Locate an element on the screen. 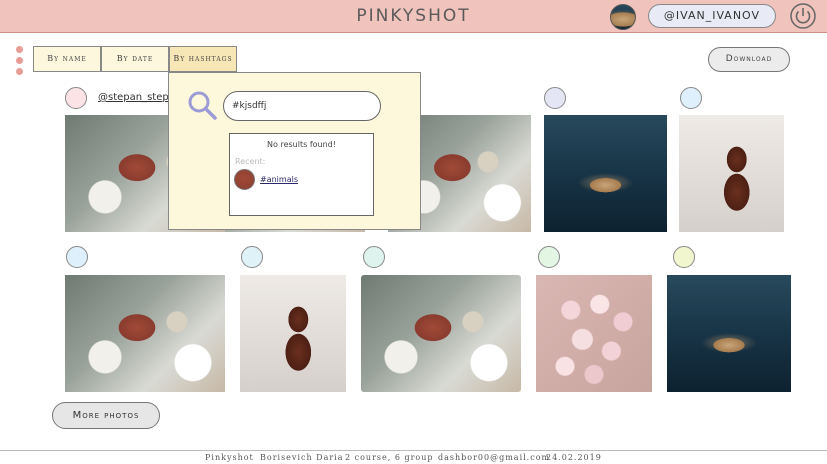 The image size is (827, 464). recent-hashtag-link: #animals is located at coordinates (279, 179).